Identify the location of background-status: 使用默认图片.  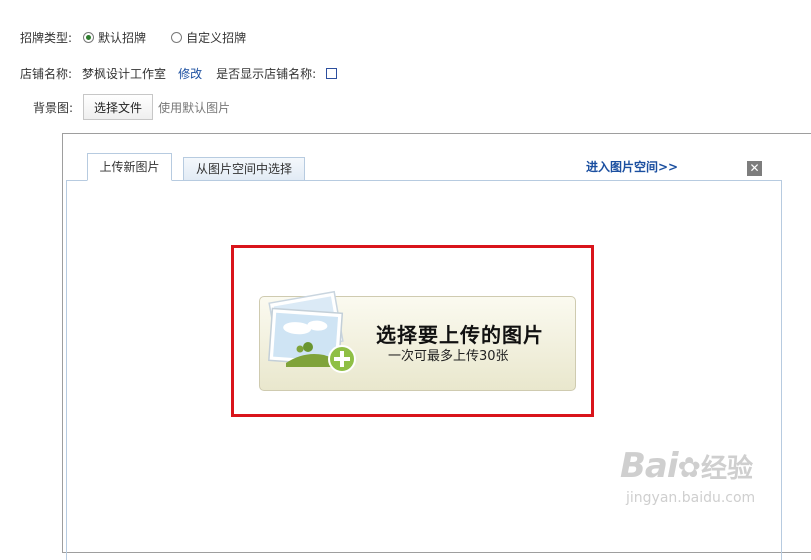
(194, 107).